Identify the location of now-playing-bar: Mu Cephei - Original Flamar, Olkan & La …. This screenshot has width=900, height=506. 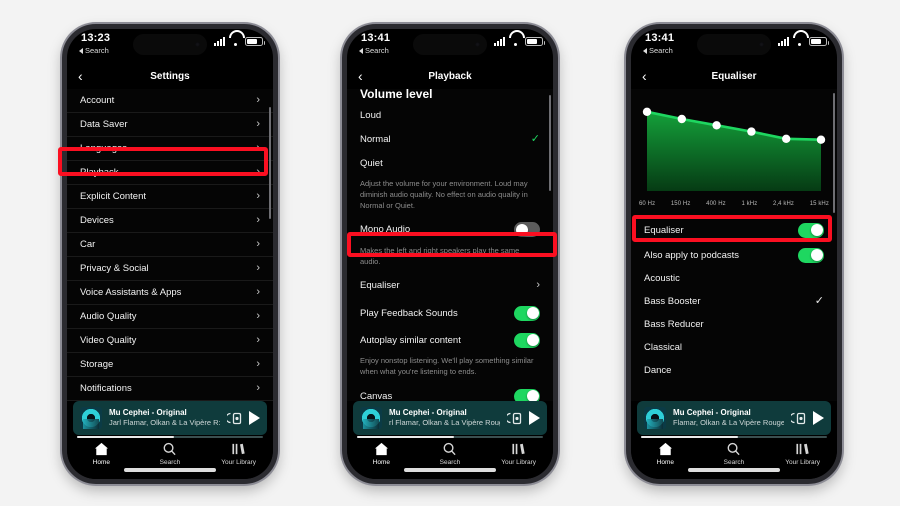
(734, 419).